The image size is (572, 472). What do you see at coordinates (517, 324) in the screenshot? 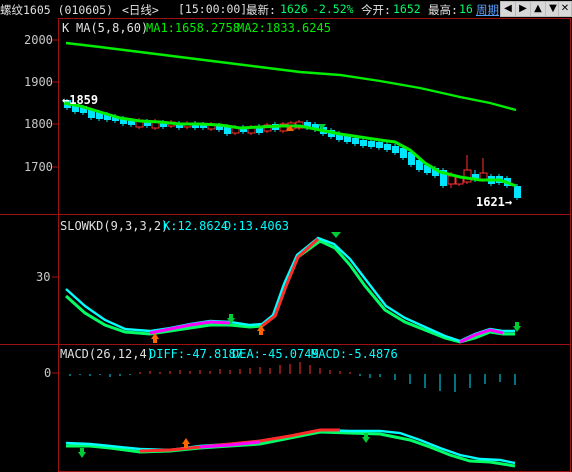
I see `kd-sell-arrow-3-stem` at bounding box center [517, 324].